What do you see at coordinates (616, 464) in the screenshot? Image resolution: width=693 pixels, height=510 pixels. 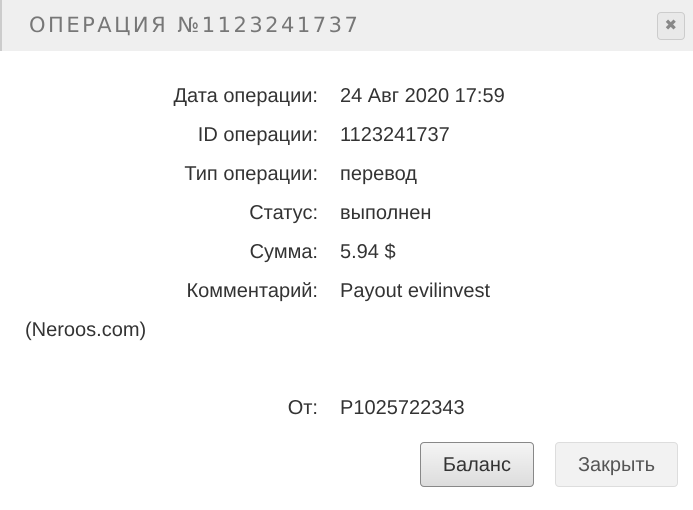 I see `close-button: Закрыть` at bounding box center [616, 464].